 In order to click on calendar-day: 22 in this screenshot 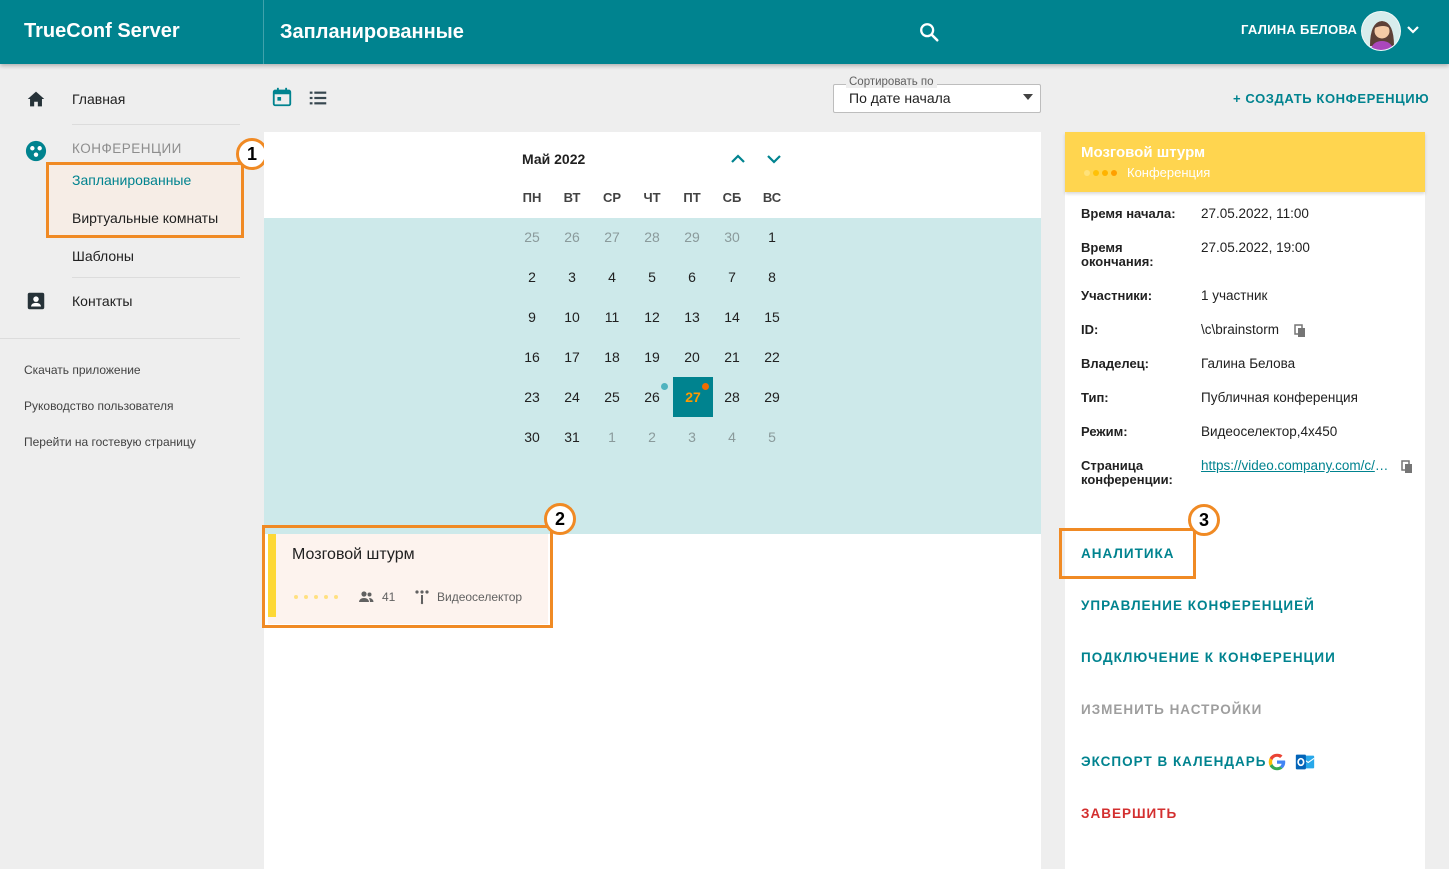, I will do `click(772, 357)`.